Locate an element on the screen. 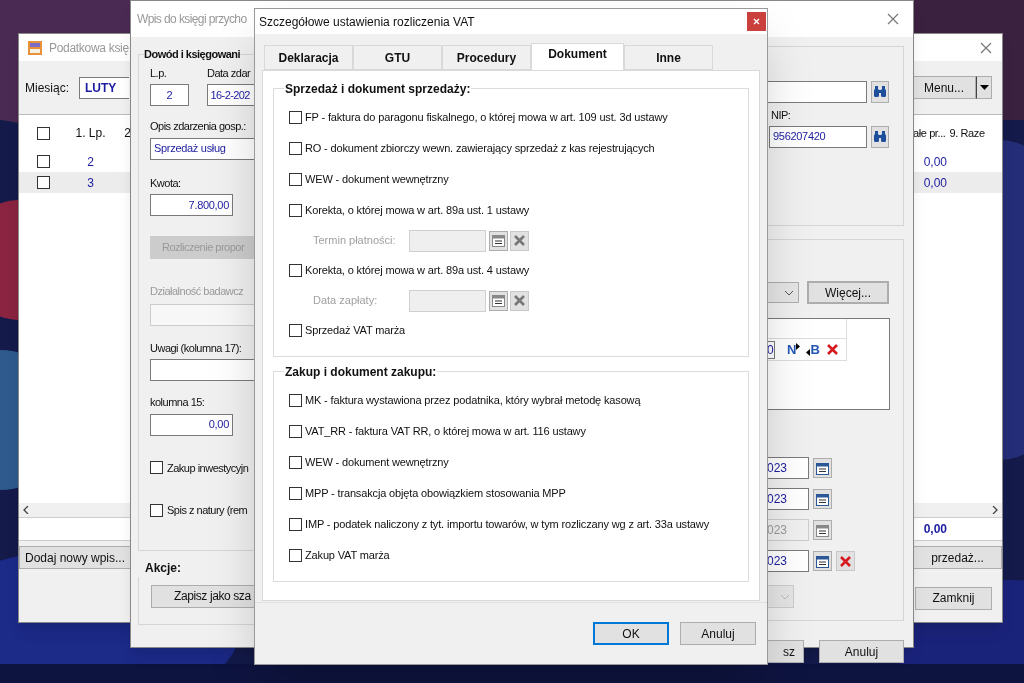 The height and width of the screenshot is (683, 1024). notes-field is located at coordinates (203, 370).